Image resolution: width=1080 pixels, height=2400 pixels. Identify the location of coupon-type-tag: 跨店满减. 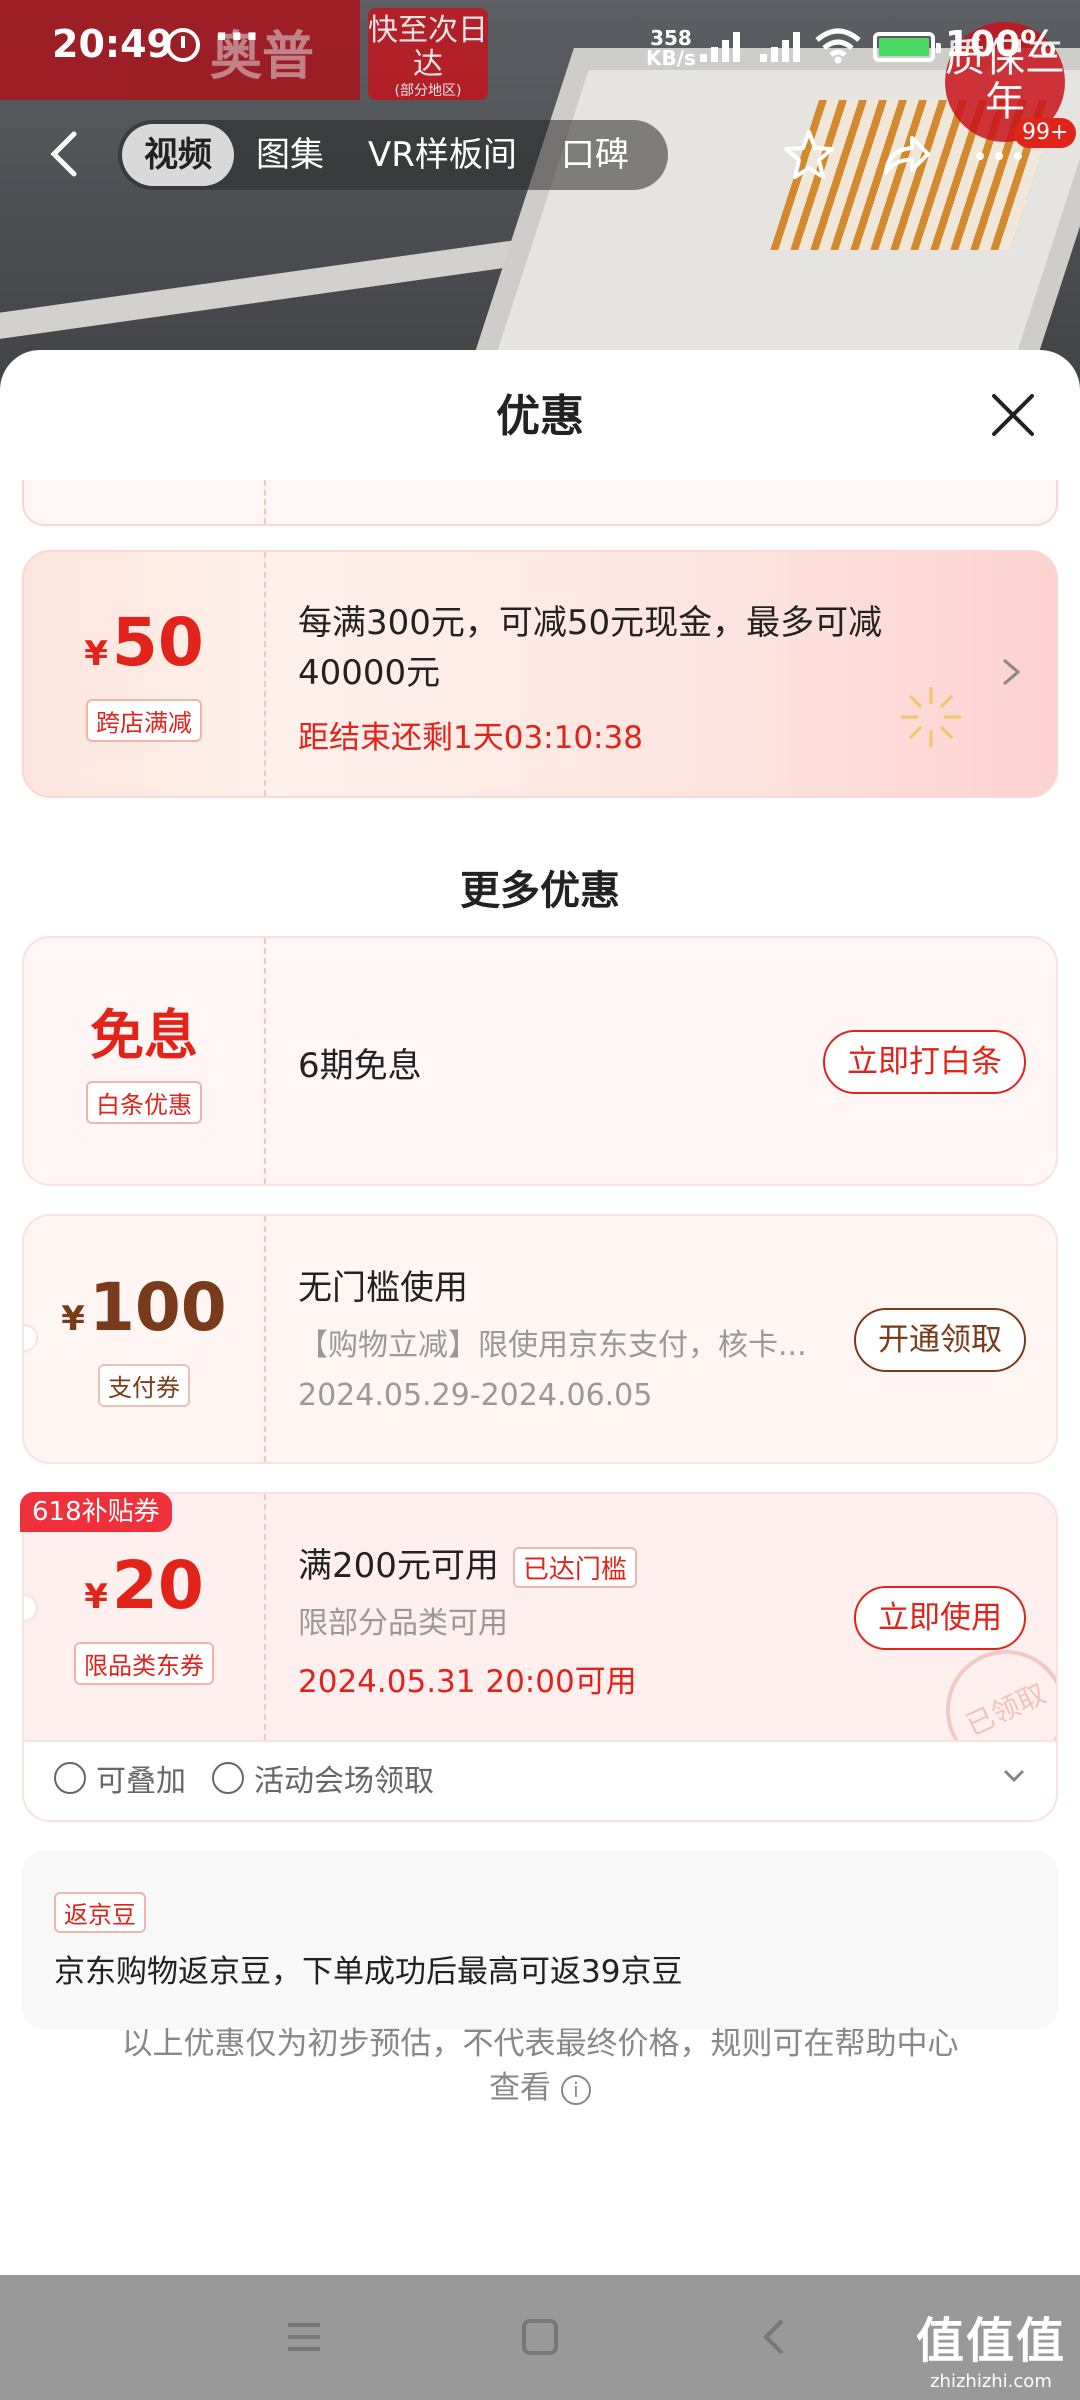
(144, 720).